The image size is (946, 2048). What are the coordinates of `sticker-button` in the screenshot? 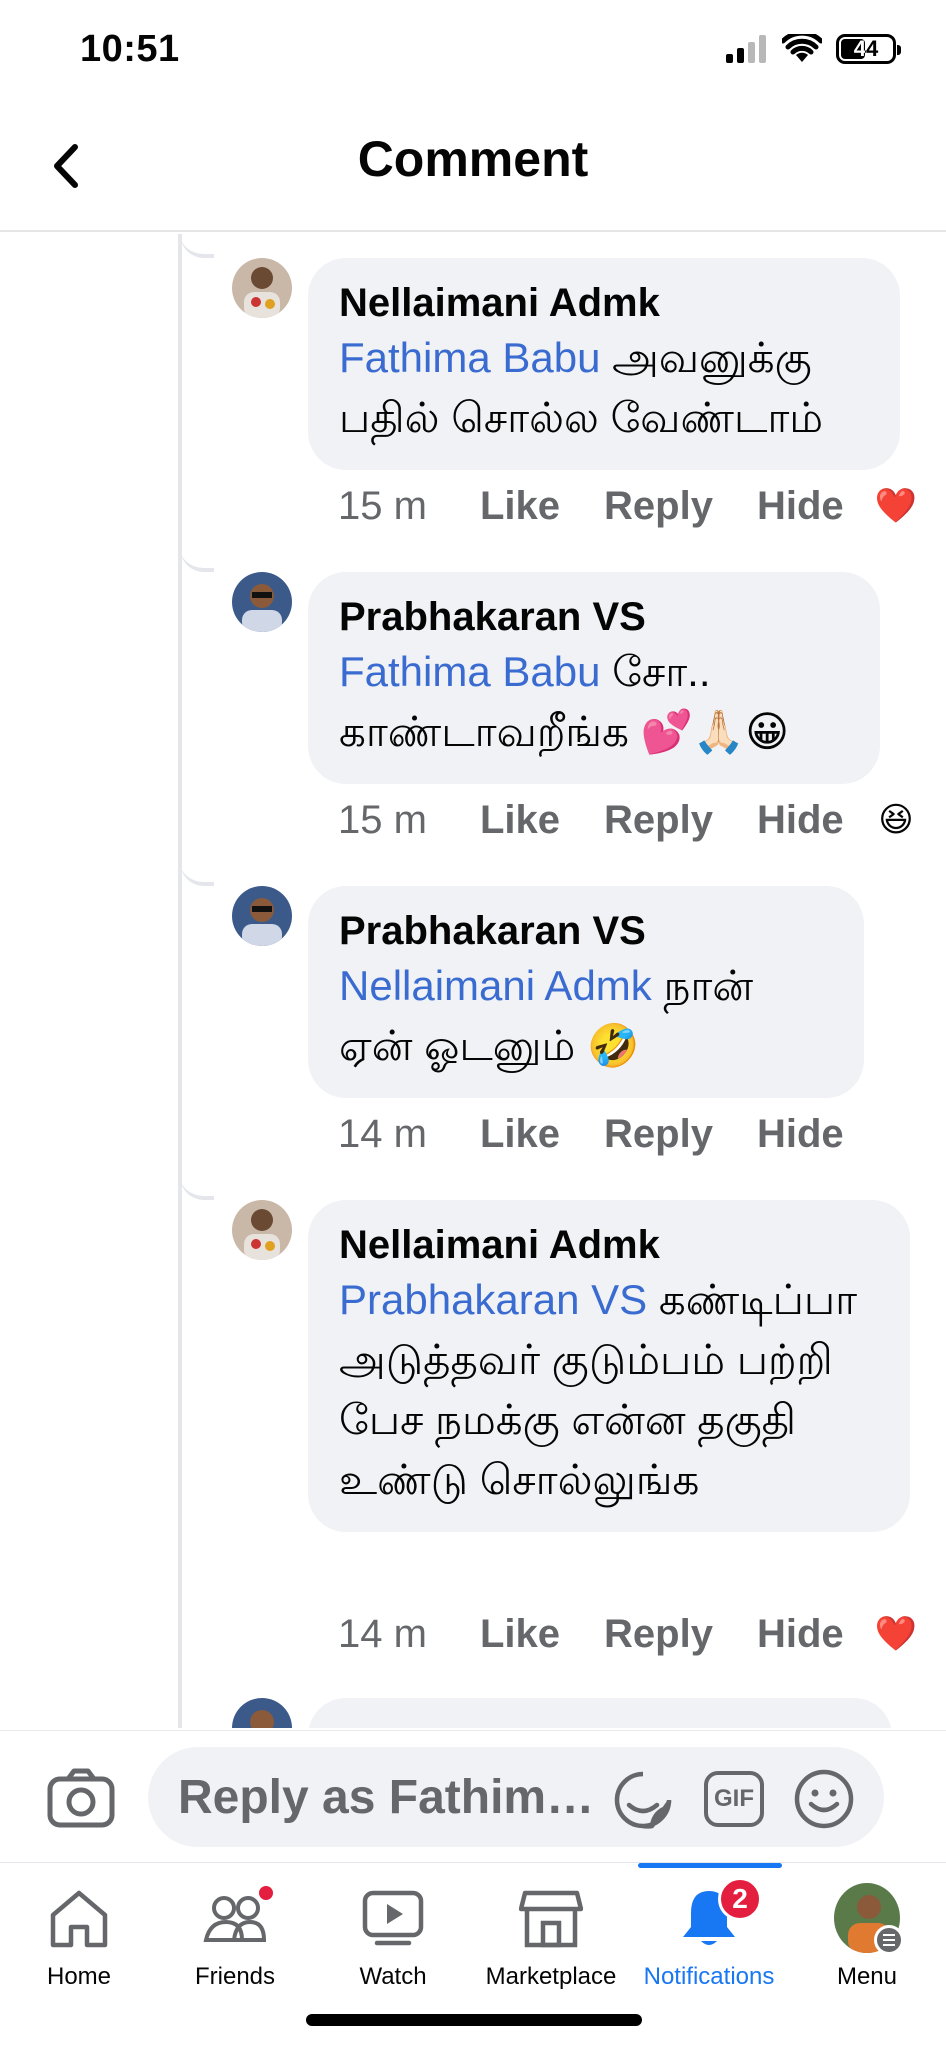 It's located at (643, 1800).